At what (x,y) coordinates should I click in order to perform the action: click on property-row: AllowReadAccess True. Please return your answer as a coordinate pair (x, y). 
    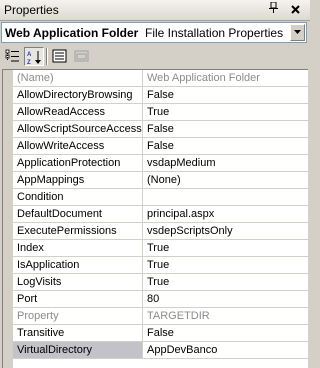
    Looking at the image, I should click on (160, 112).